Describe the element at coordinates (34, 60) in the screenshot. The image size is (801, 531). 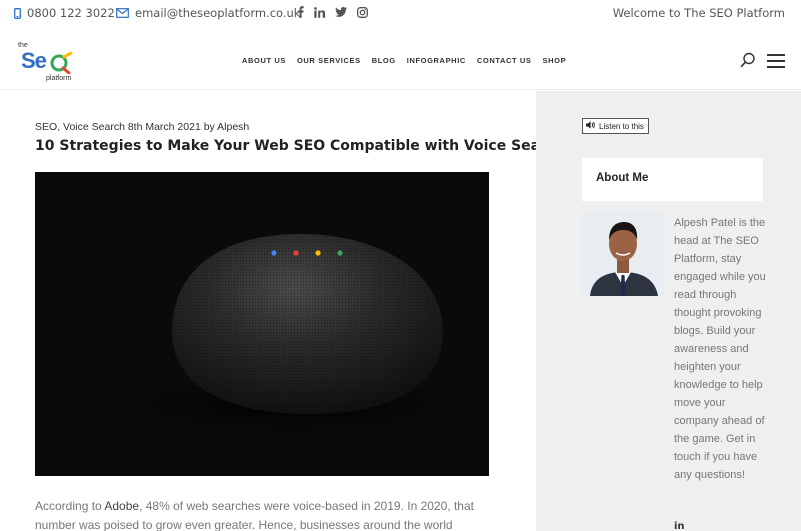
I see `logo-wordmark: Se` at that location.